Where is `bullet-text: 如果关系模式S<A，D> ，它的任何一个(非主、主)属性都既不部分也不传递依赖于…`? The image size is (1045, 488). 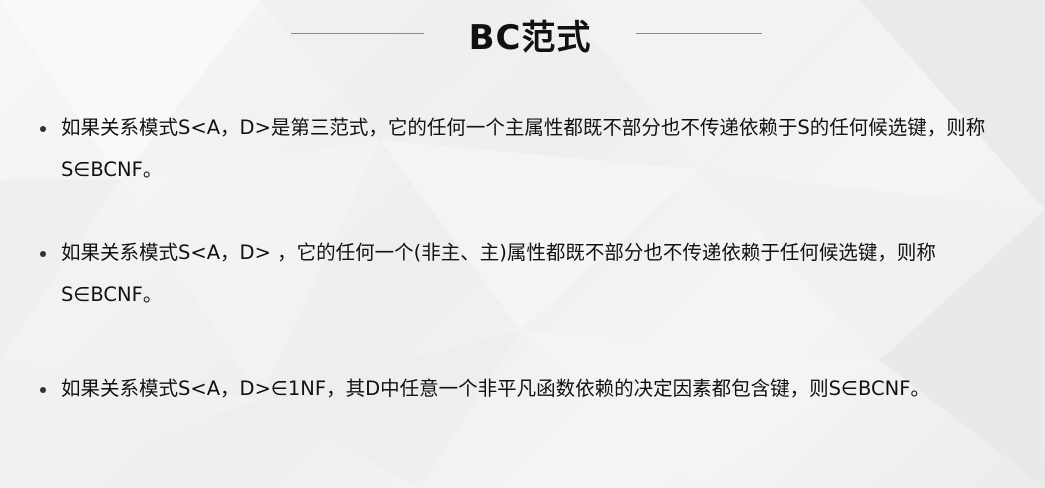 bullet-text: 如果关系模式S<A，D> ，它的任何一个(非主、主)属性都既不部分也不传递依赖于… is located at coordinates (498, 273).